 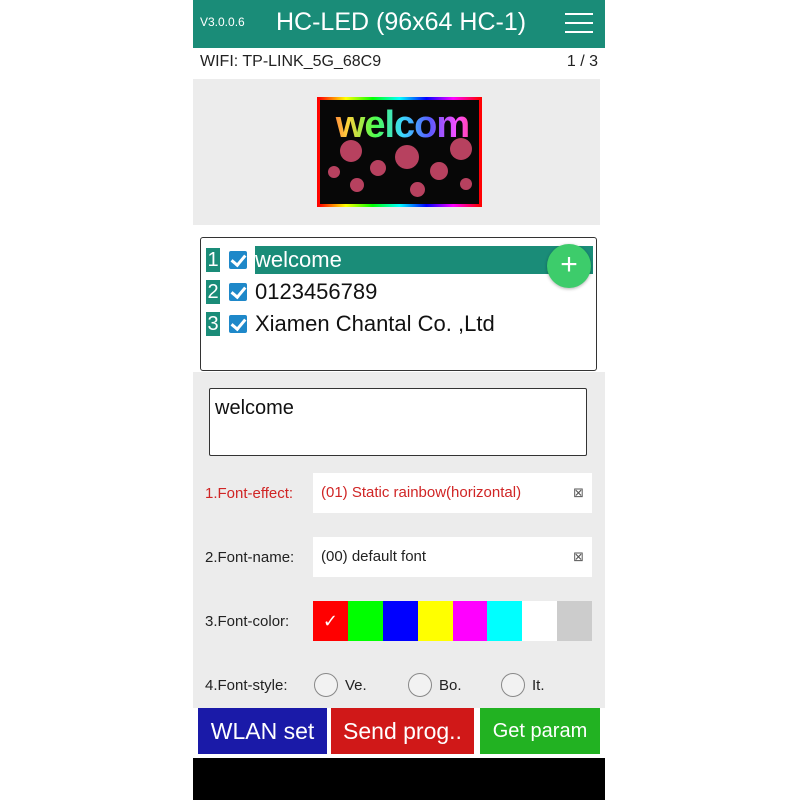 I want to click on list-item: 1 welcome, so click(x=399, y=260).